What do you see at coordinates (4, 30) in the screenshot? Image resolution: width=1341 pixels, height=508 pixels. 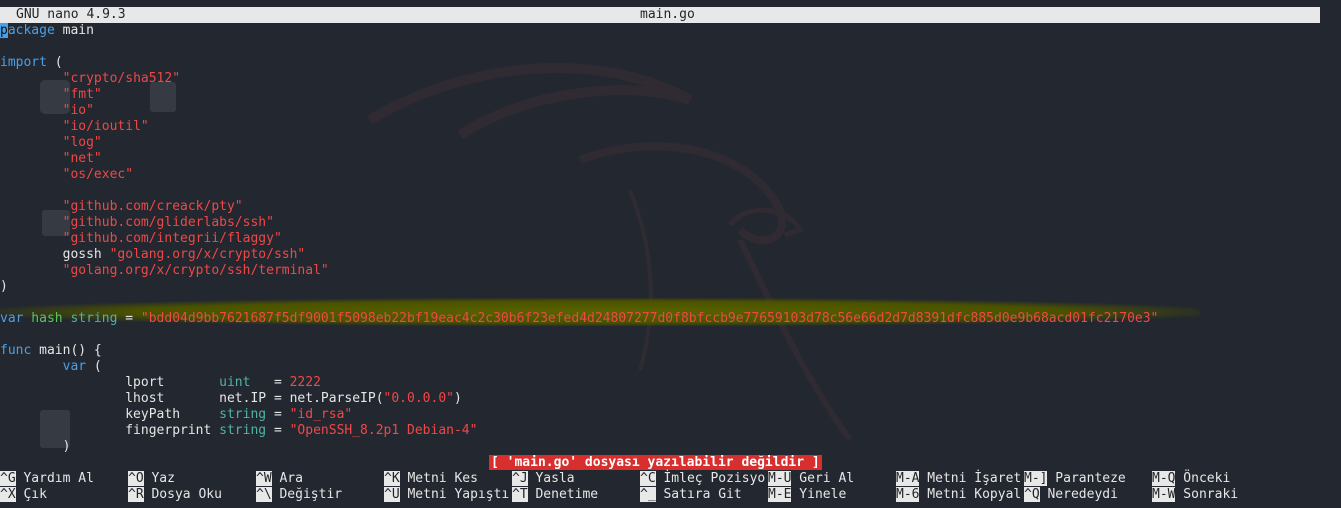 I see `cursor: p` at bounding box center [4, 30].